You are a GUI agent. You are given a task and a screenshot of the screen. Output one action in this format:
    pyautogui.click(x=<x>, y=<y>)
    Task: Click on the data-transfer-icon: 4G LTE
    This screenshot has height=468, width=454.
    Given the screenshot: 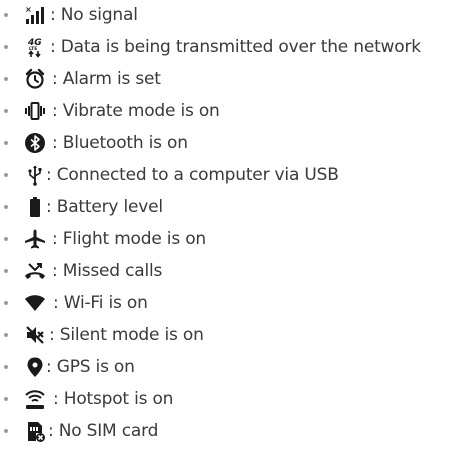 What is the action you would take?
    pyautogui.click(x=35, y=47)
    